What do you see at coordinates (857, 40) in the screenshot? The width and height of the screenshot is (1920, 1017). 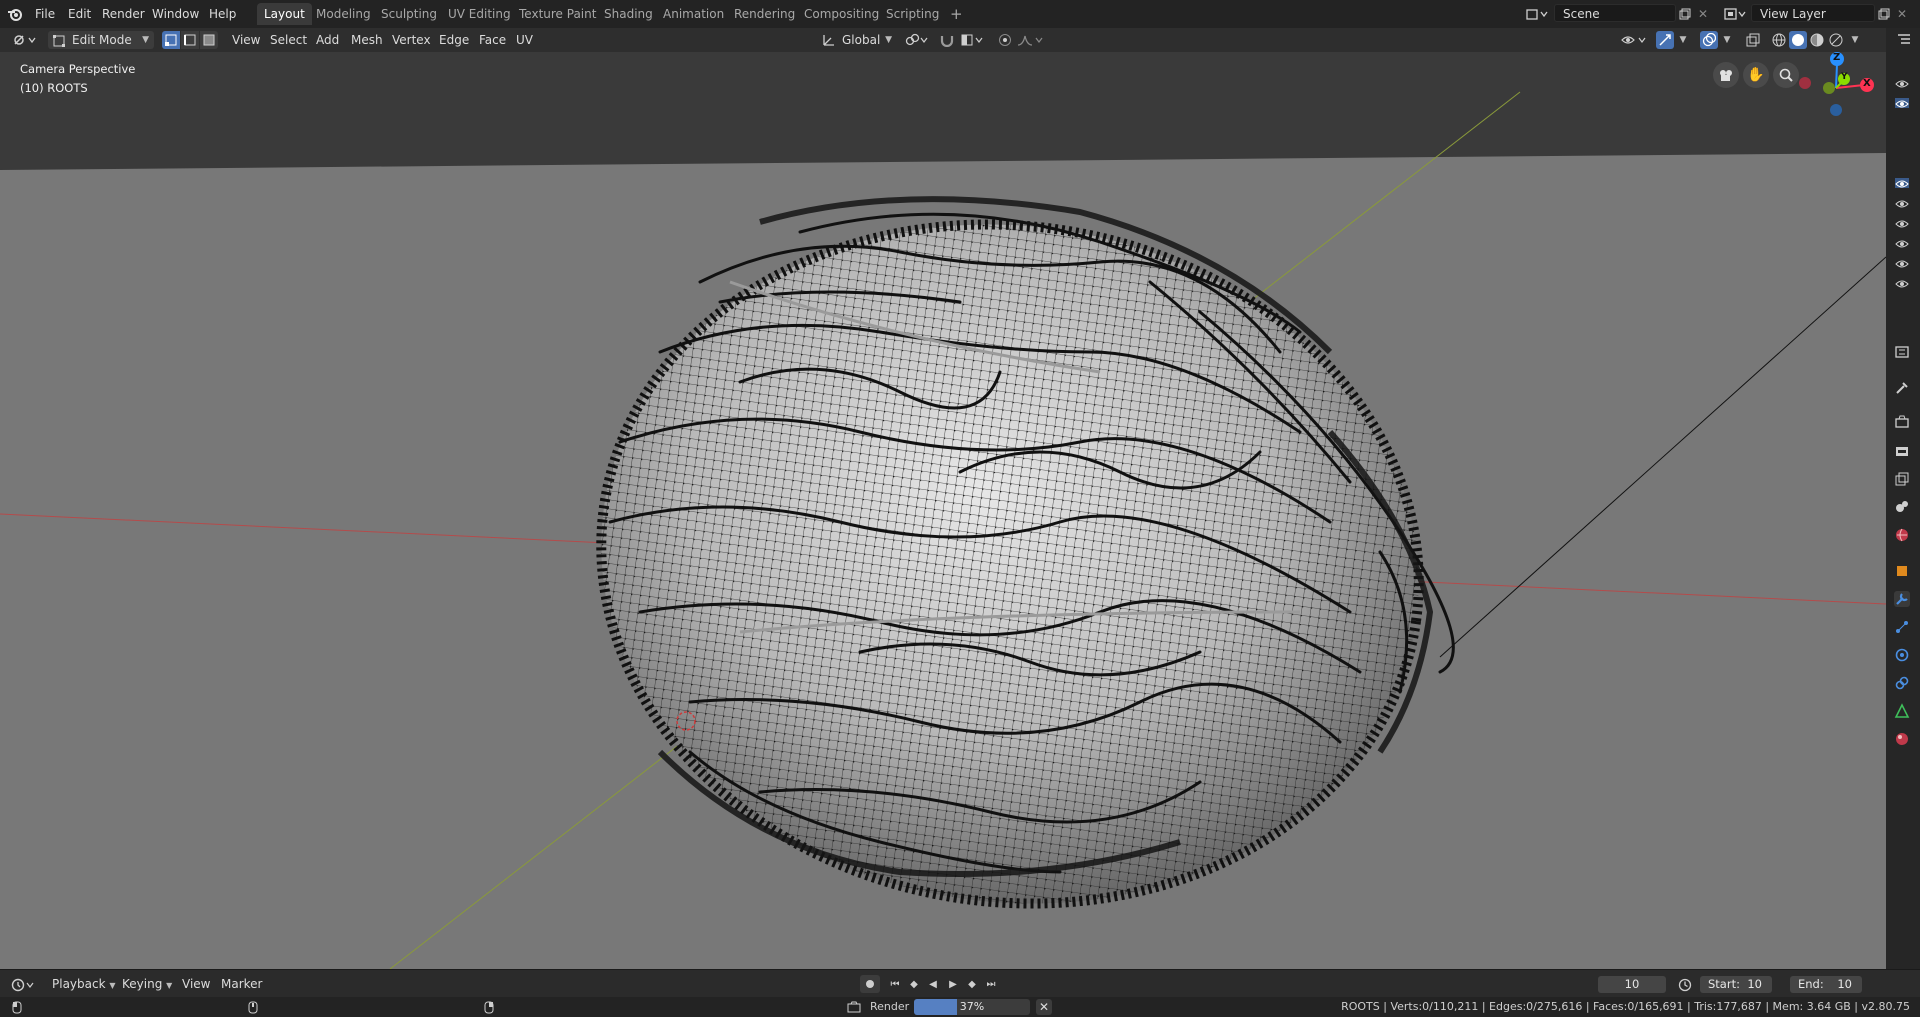 I see `transform-orientation-dropdown: Global ▼` at bounding box center [857, 40].